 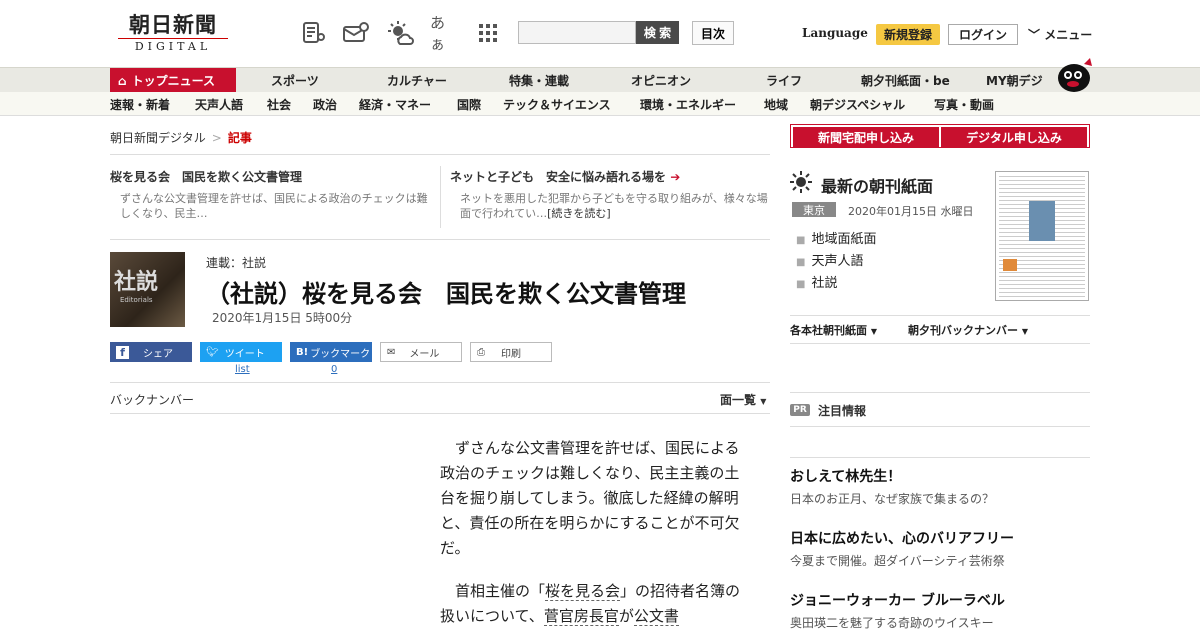 I want to click on back-issues-dropdown: 朝夕刊バックナンバー ▼, so click(x=968, y=330).